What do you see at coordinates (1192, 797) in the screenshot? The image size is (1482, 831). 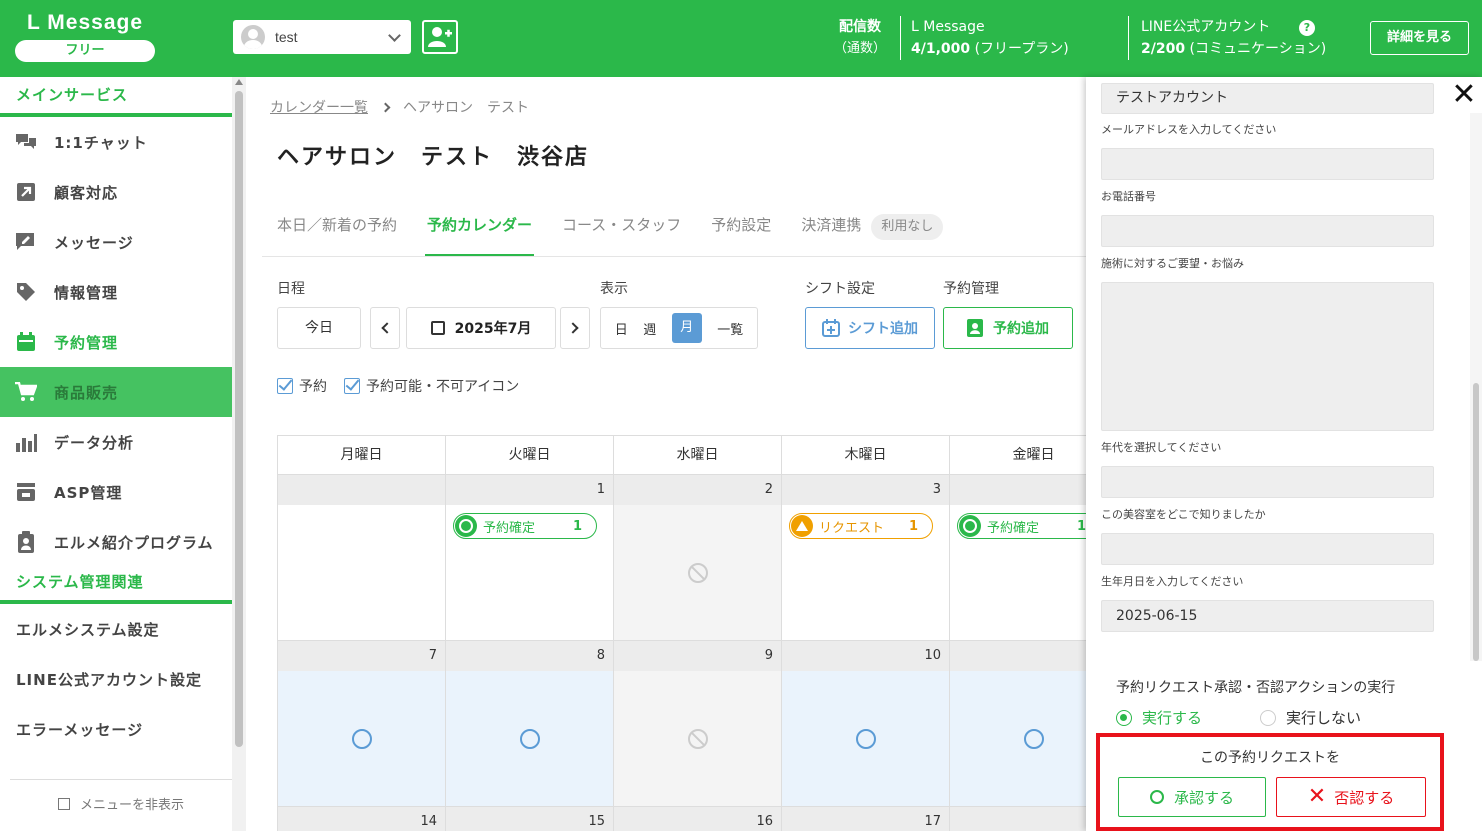 I see `approve-button: 承認する` at bounding box center [1192, 797].